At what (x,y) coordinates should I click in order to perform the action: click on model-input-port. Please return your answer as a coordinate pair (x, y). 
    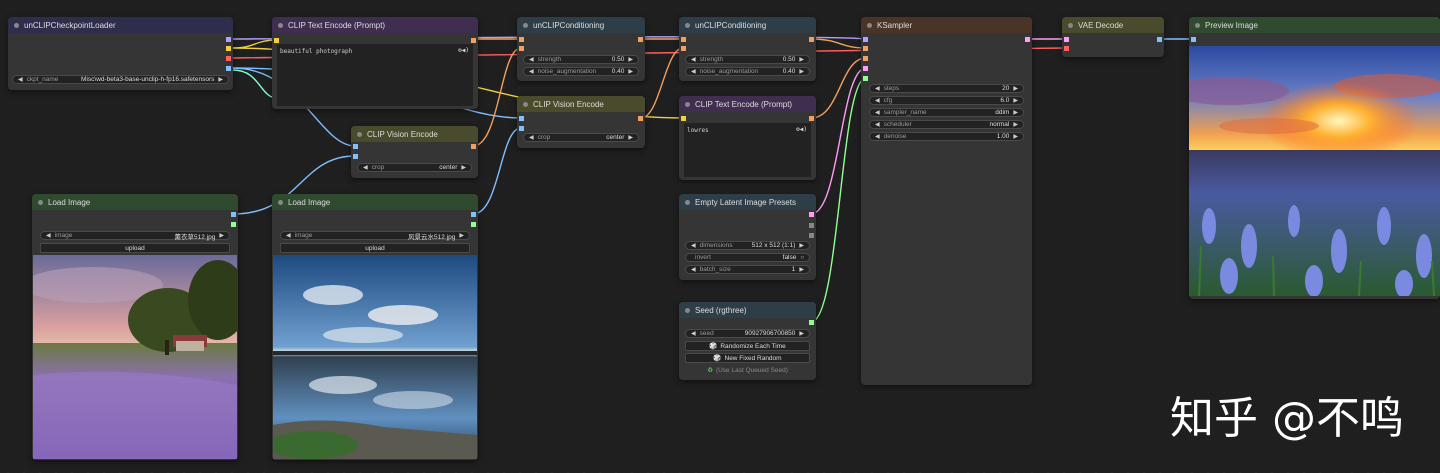
    Looking at the image, I should click on (865, 39).